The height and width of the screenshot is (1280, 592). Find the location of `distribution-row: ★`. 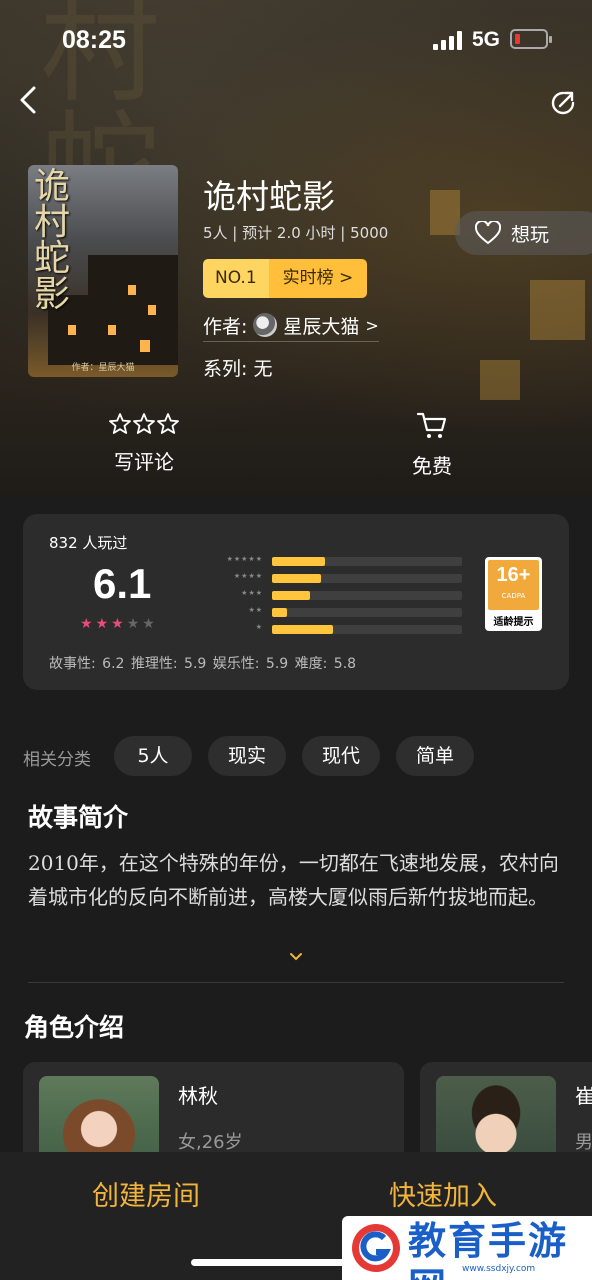

distribution-row: ★ is located at coordinates (338, 629).